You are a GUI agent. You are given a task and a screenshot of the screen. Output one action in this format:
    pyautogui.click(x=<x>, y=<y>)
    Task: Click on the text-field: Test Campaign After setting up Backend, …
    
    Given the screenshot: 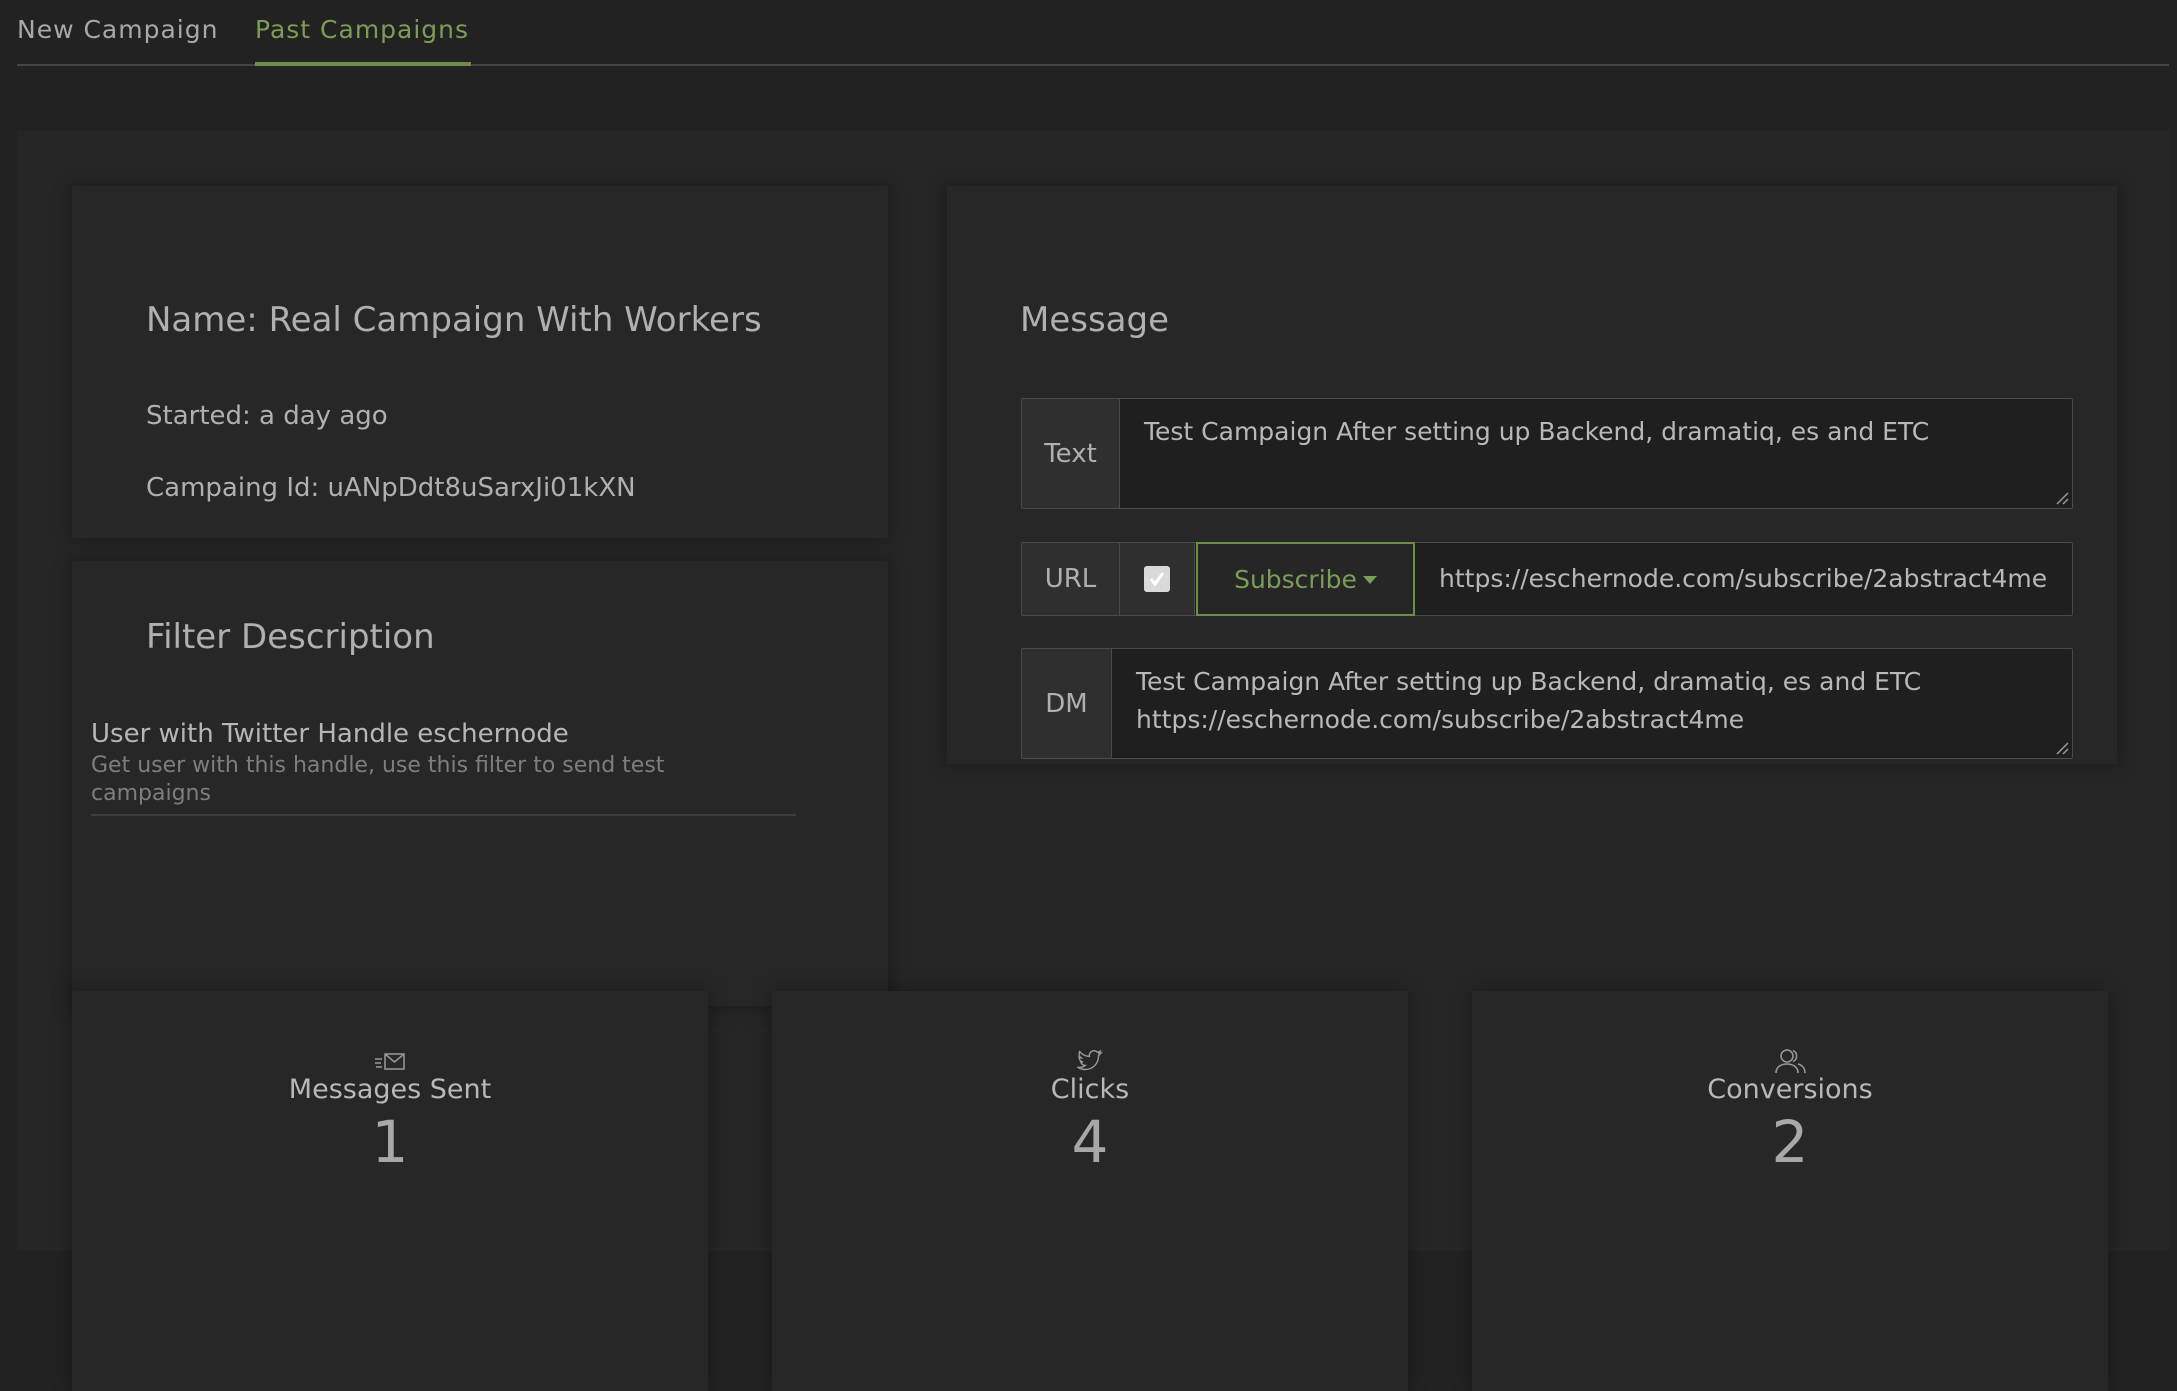 What is the action you would take?
    pyautogui.click(x=1594, y=432)
    